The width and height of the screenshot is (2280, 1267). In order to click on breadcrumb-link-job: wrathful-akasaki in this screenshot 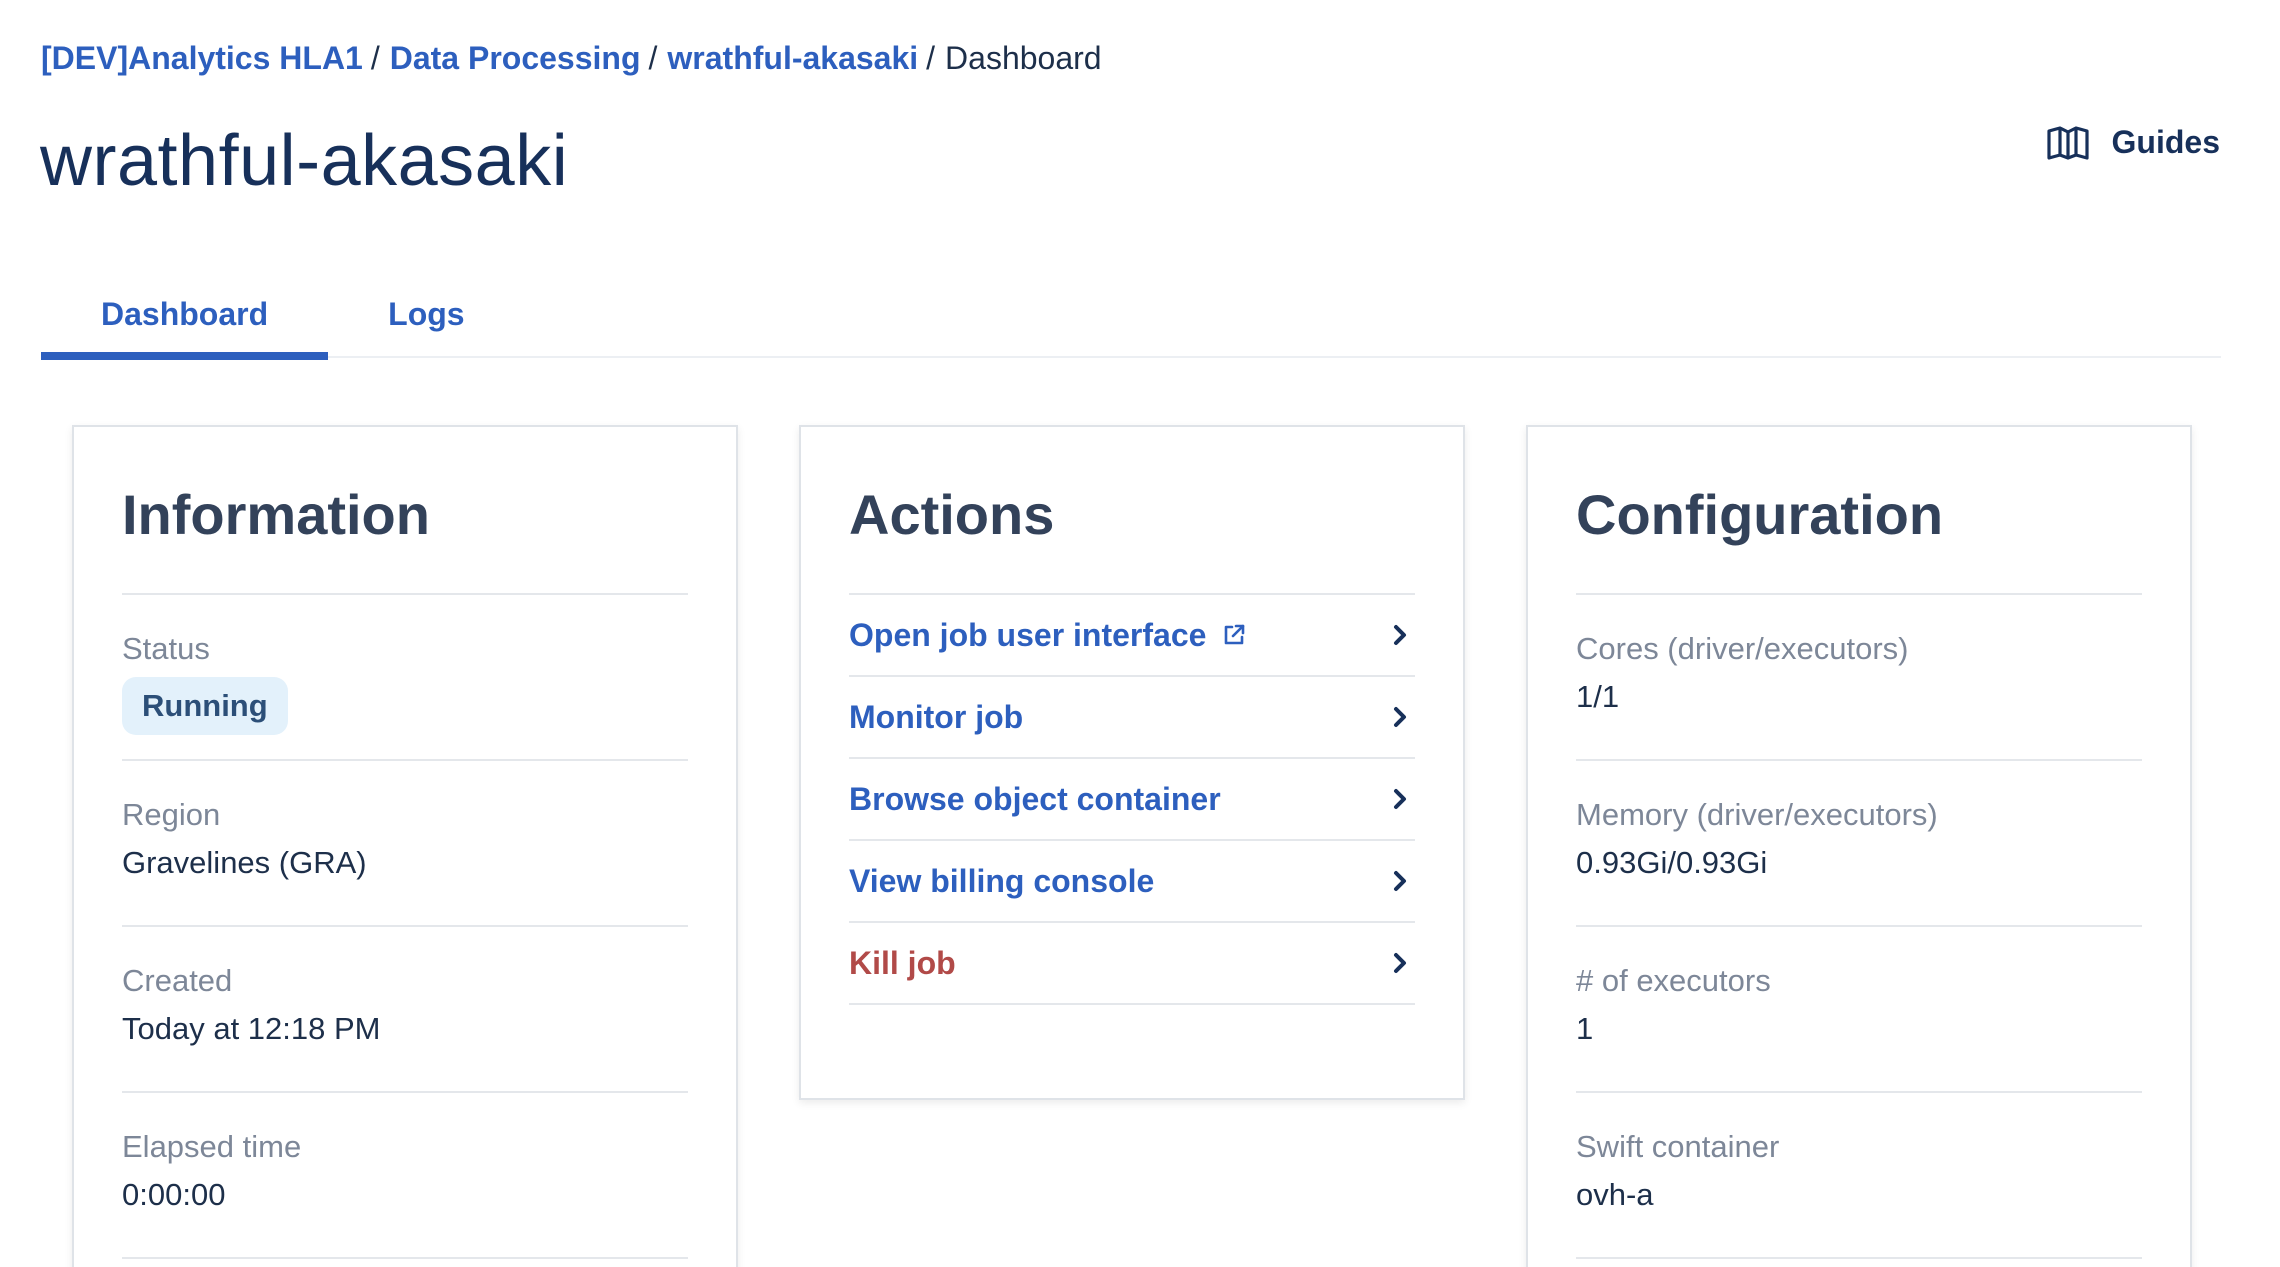, I will do `click(792, 58)`.